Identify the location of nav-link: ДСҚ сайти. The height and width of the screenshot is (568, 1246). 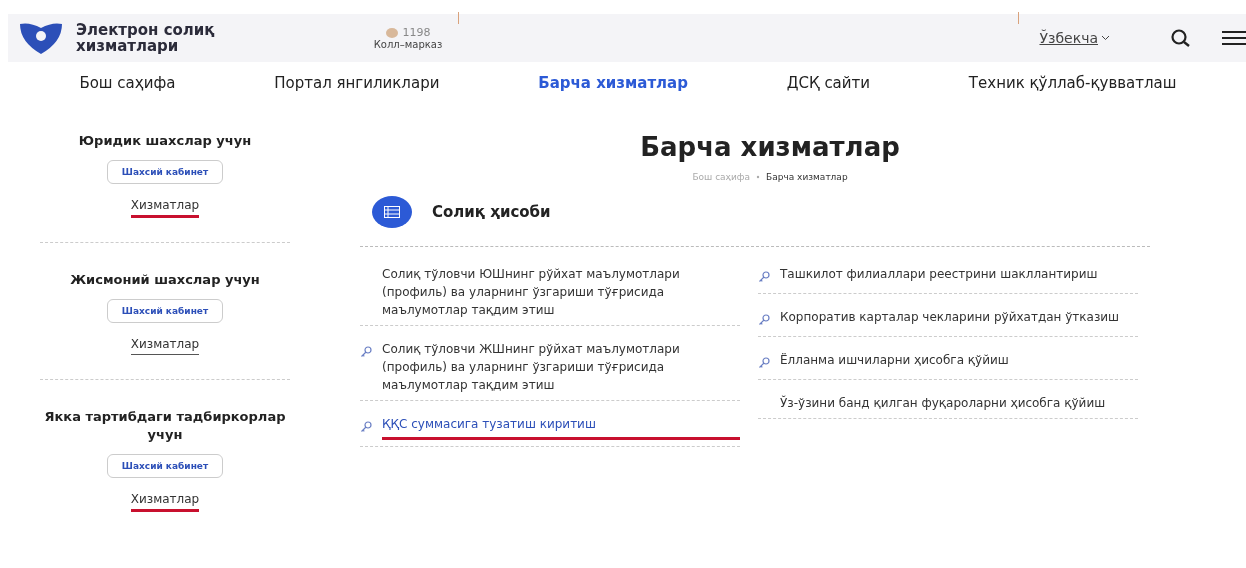
(828, 83).